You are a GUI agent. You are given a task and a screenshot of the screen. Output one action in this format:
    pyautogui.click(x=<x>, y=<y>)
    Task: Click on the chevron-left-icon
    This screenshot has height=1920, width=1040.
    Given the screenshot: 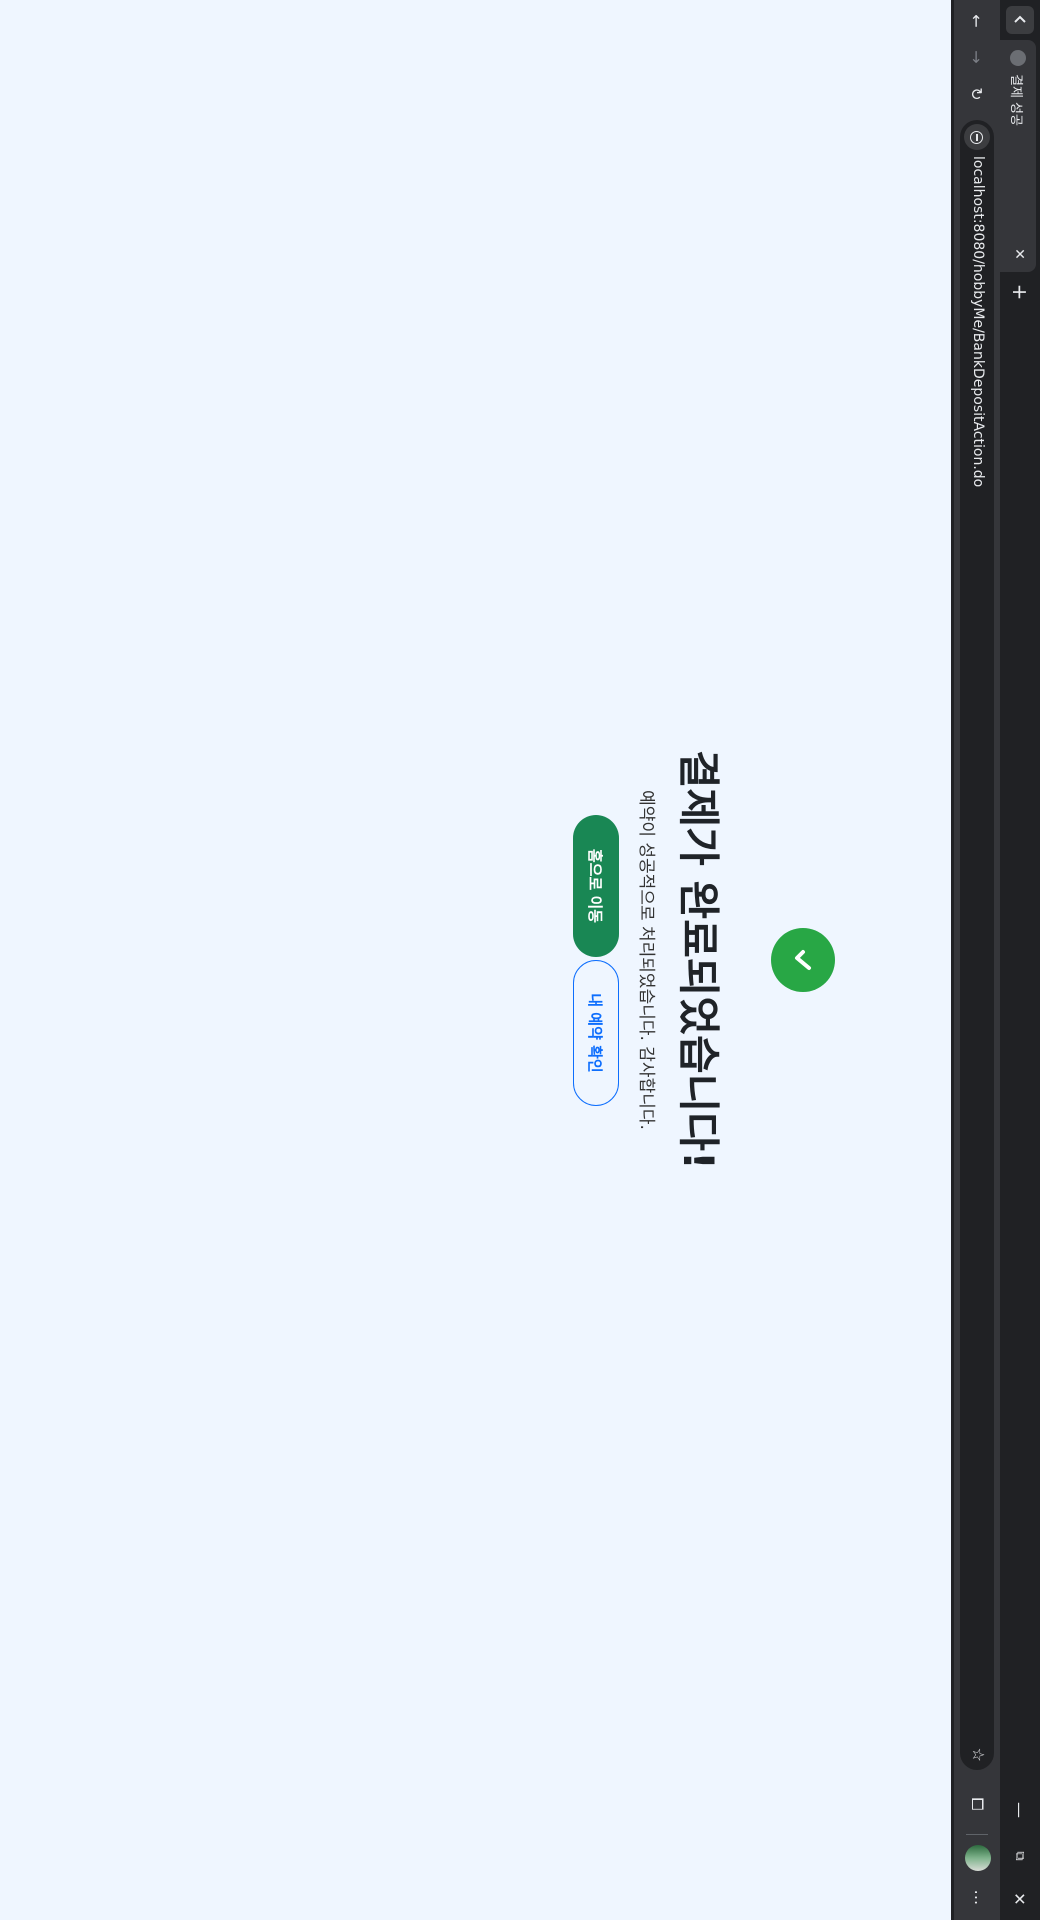 What is the action you would take?
    pyautogui.click(x=1020, y=19)
    